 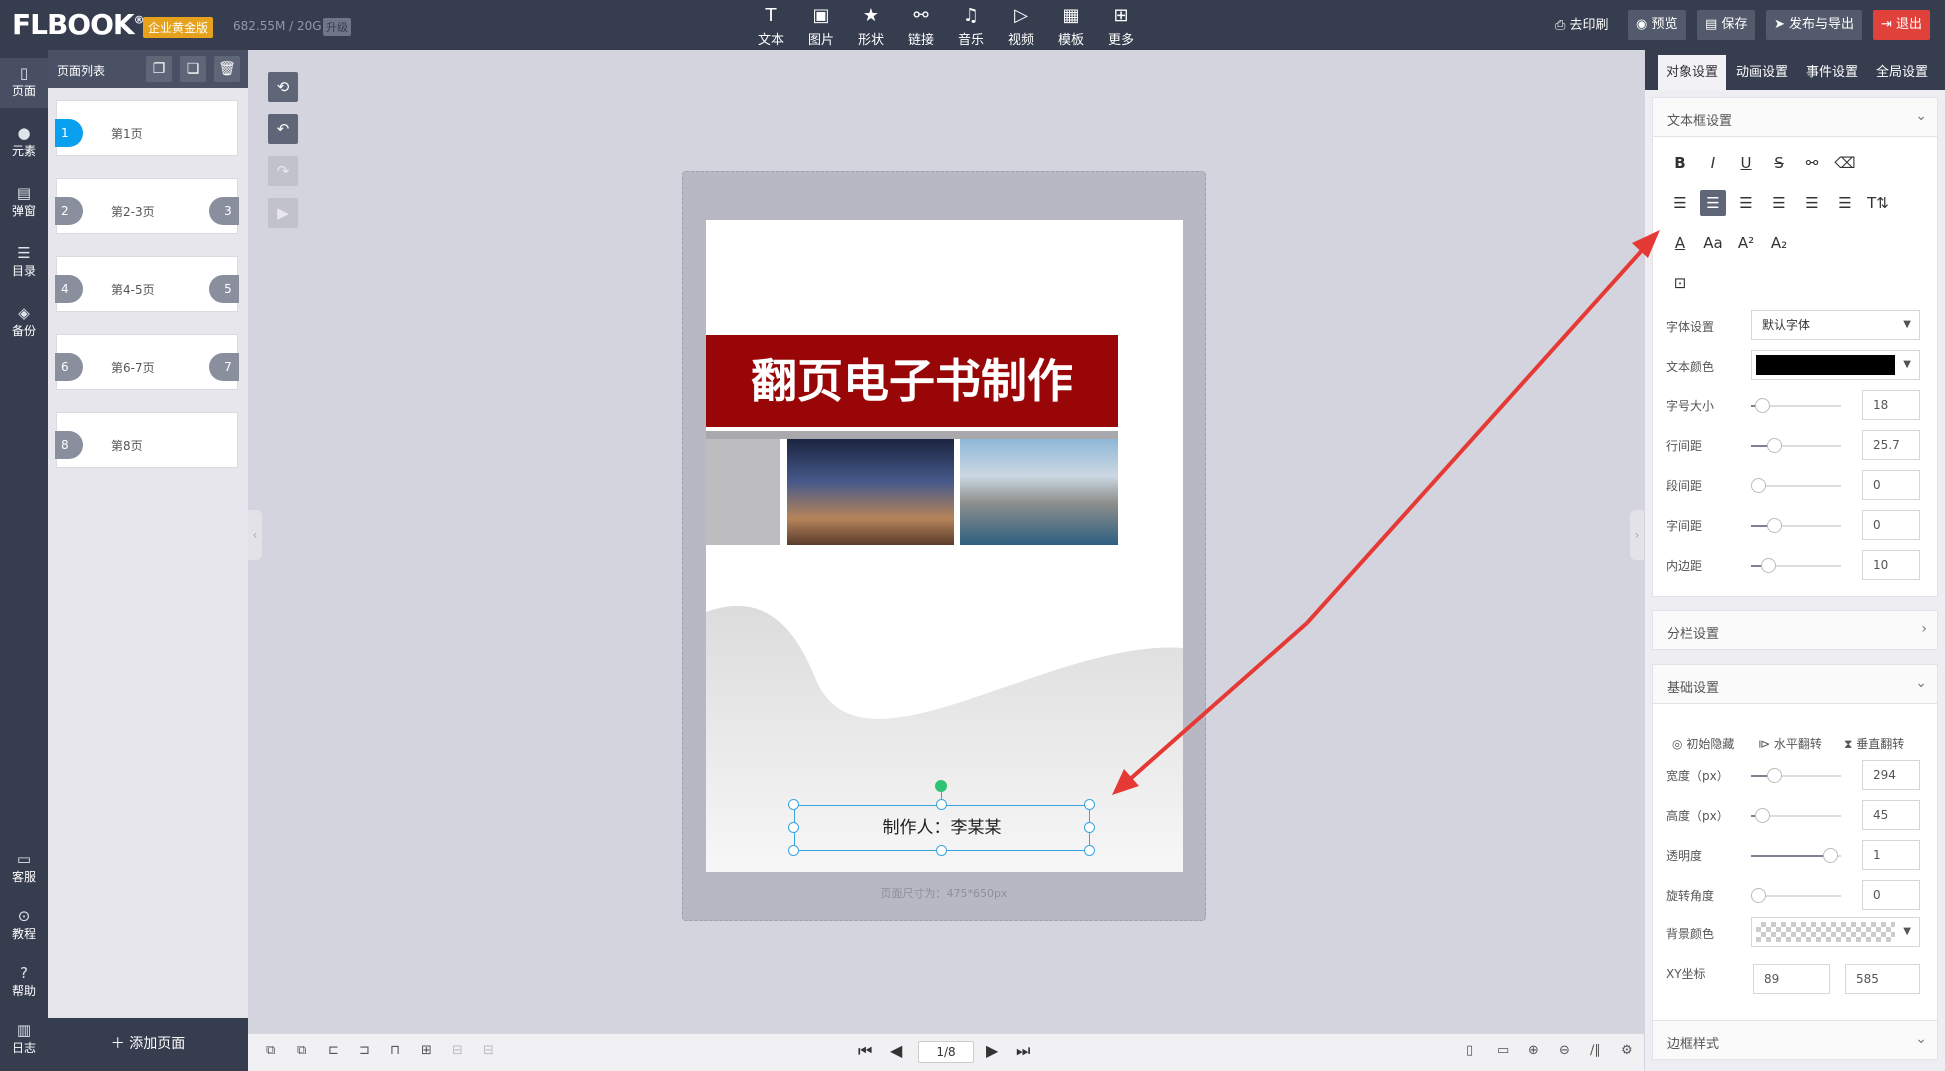 What do you see at coordinates (1213, 705) in the screenshot?
I see `arrow-to-textbox` at bounding box center [1213, 705].